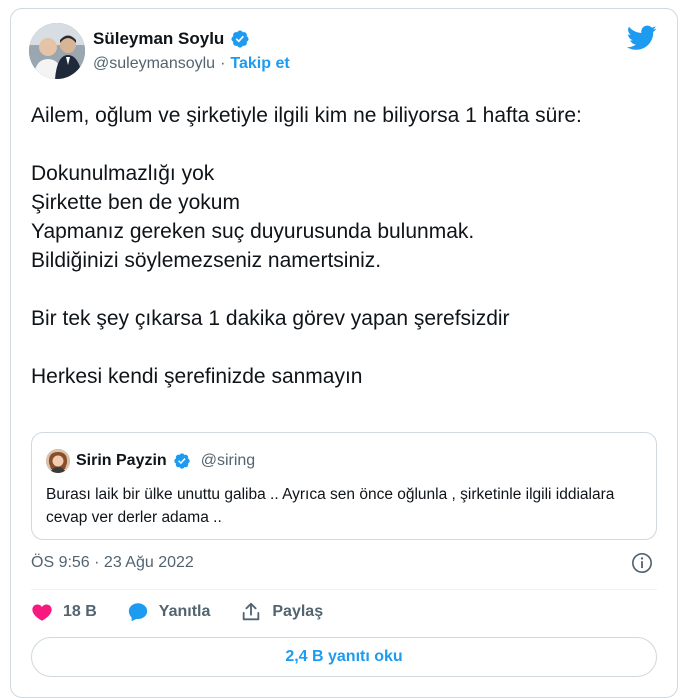 The image size is (700, 698). I want to click on author-display-name: Süleyman Soylu, so click(158, 39).